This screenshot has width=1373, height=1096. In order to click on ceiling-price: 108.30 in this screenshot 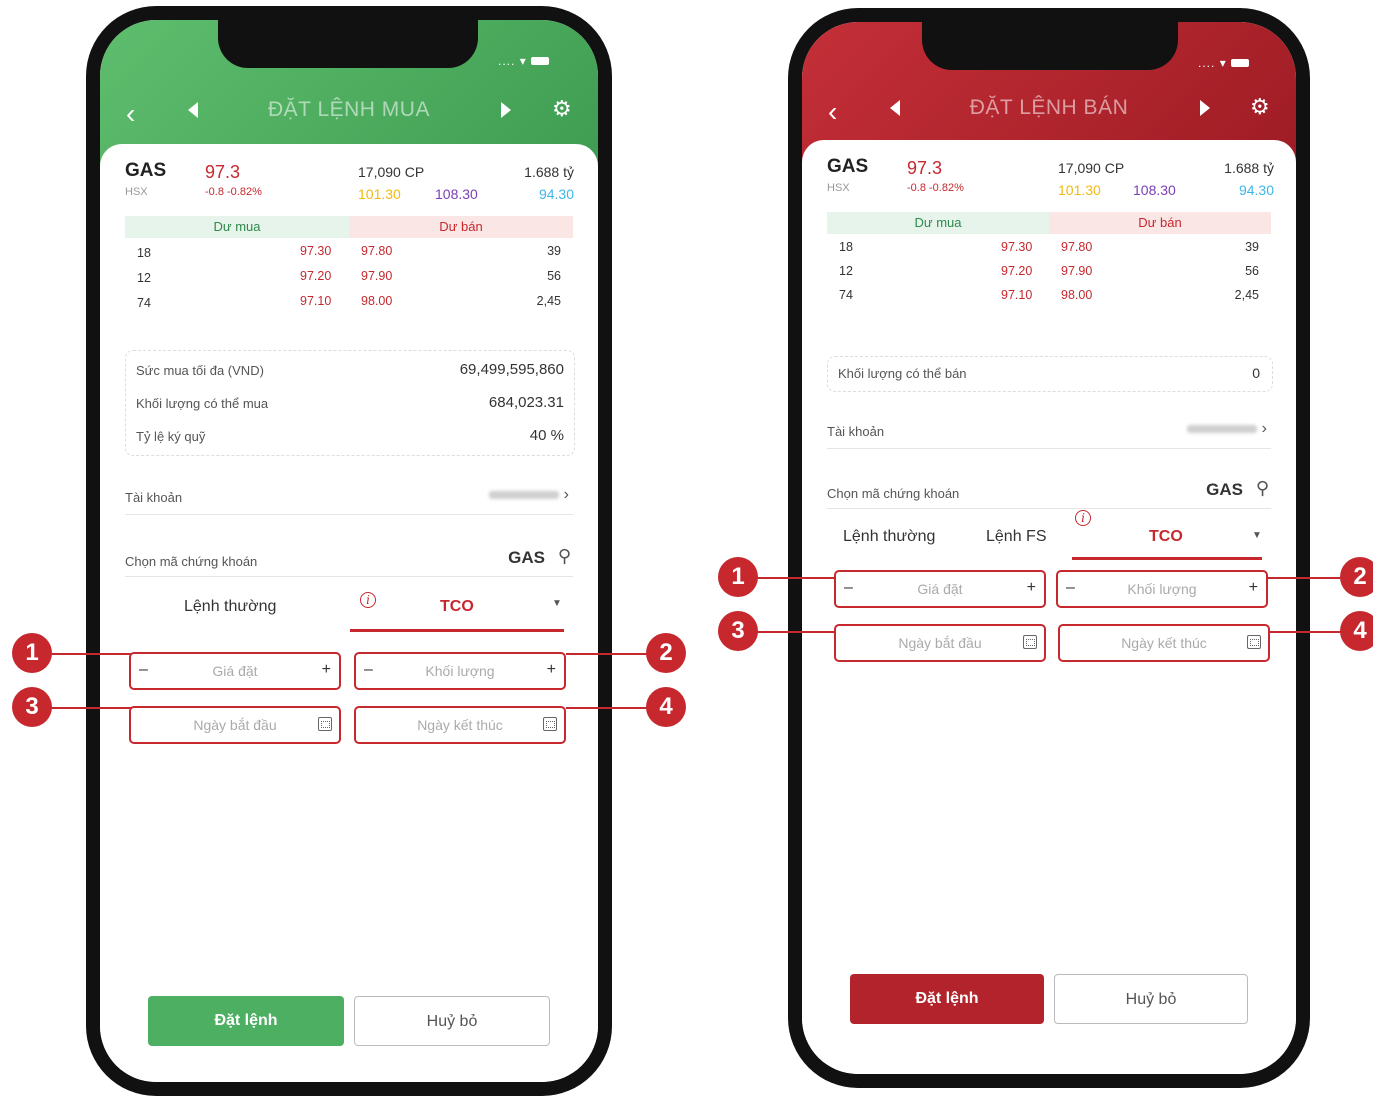, I will do `click(456, 194)`.